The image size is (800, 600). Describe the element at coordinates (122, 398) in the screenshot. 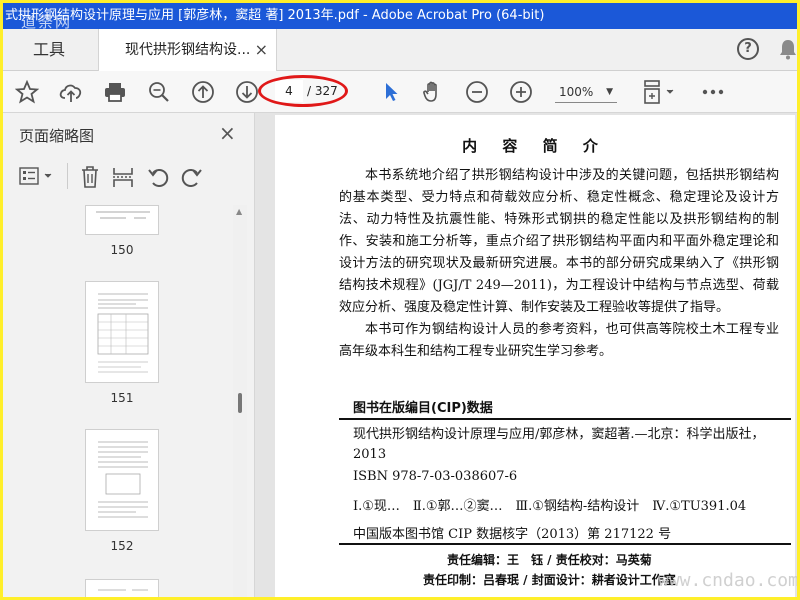

I see `thumbnail-label: 151` at that location.